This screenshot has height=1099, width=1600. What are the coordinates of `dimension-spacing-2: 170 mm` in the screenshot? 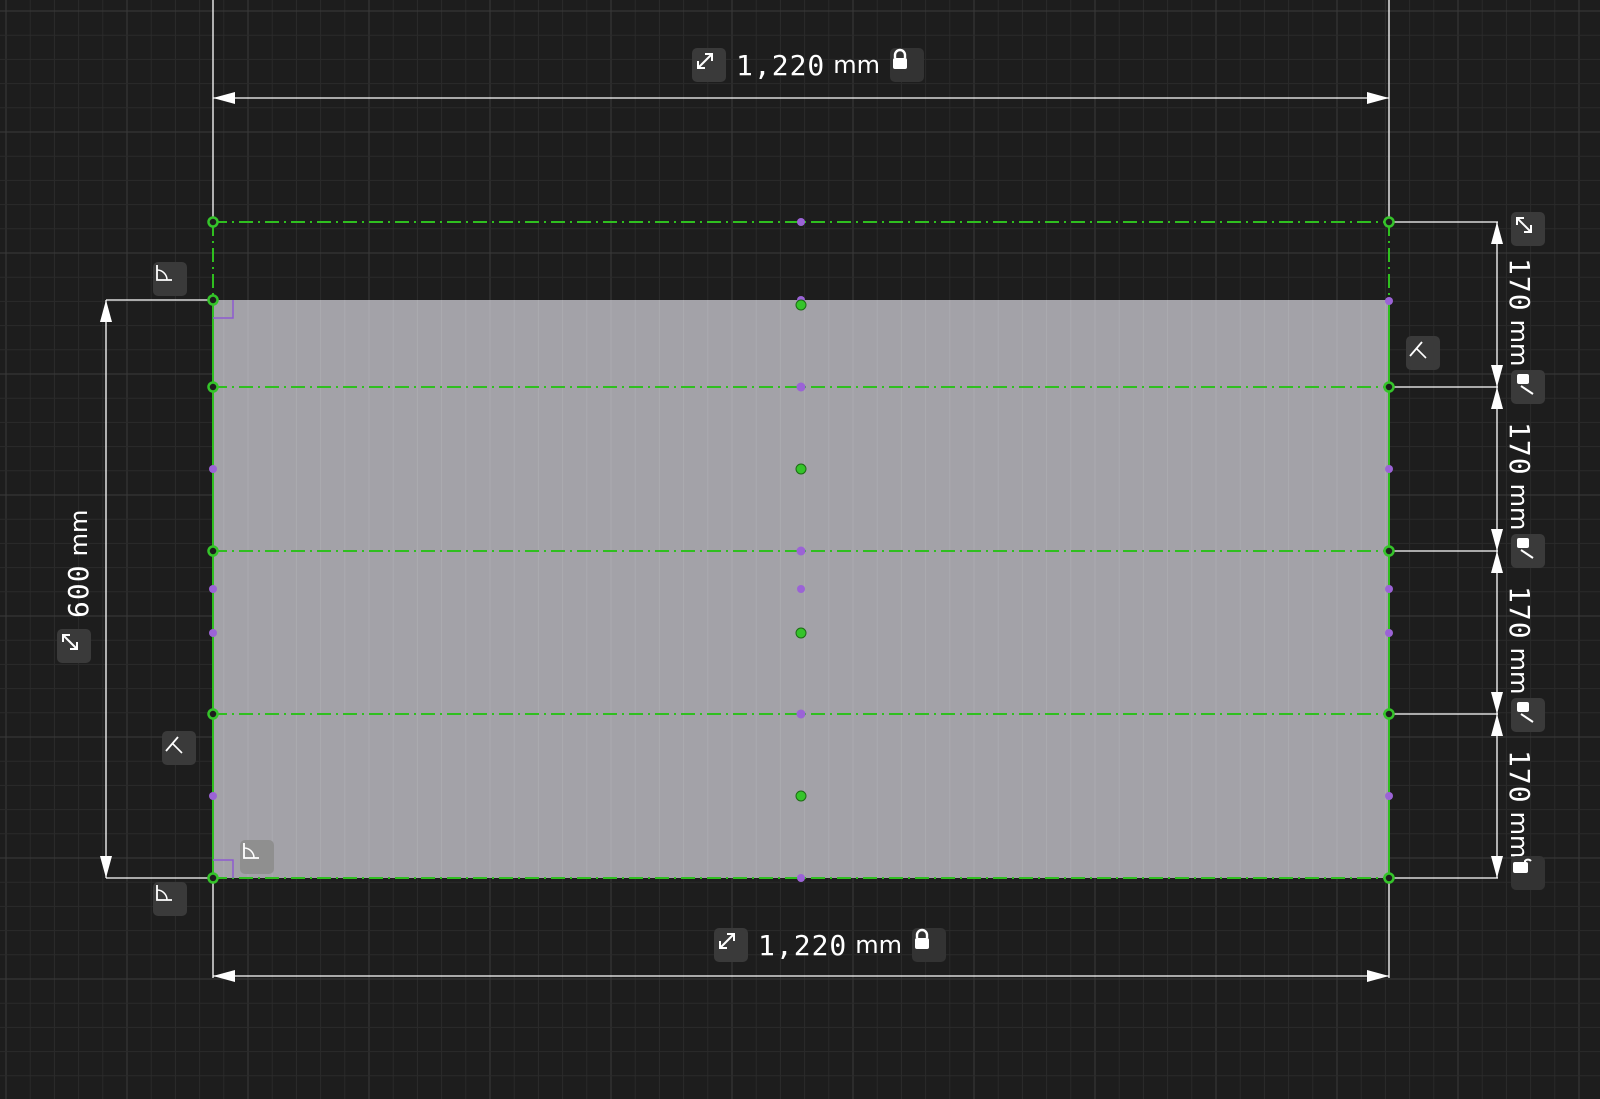 It's located at (1519, 476).